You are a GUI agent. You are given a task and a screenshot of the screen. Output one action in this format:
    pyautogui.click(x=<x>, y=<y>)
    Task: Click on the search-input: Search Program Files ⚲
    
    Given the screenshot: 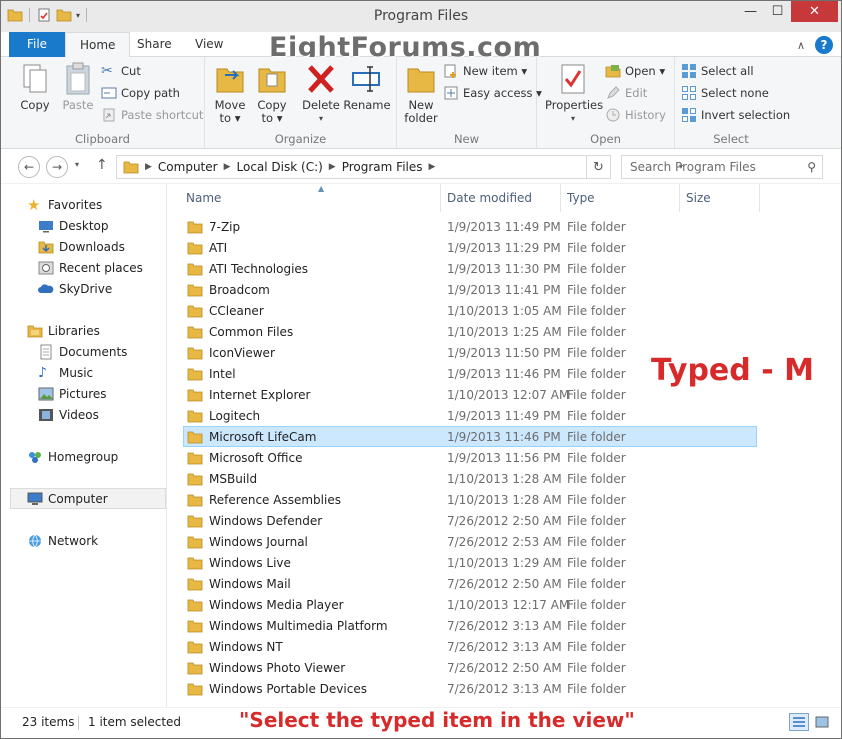 What is the action you would take?
    pyautogui.click(x=722, y=167)
    